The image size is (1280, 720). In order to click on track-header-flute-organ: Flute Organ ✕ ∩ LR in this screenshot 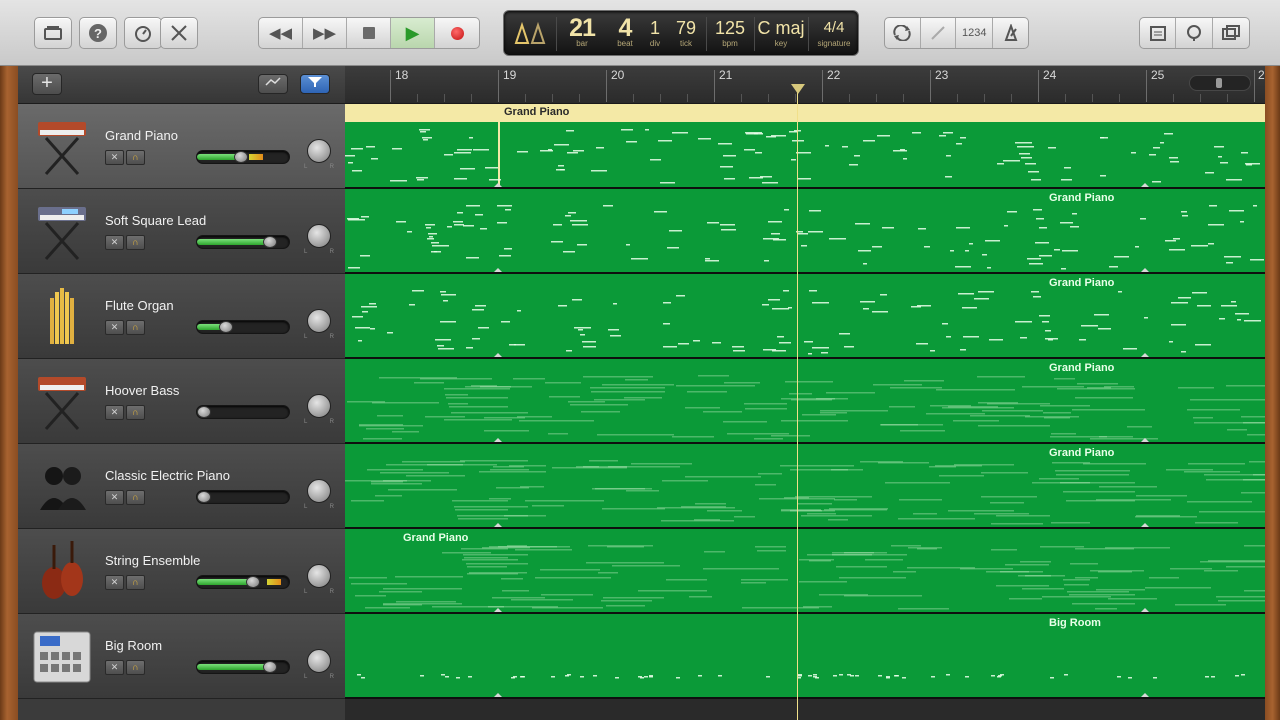, I will do `click(181, 316)`.